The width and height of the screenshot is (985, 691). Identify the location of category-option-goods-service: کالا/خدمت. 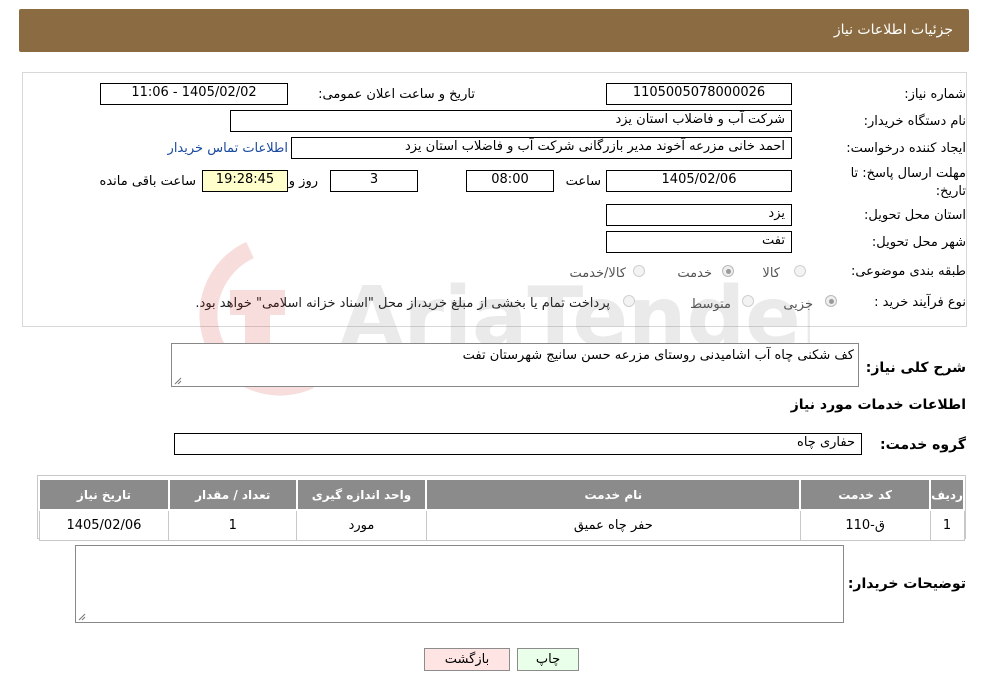
(597, 273).